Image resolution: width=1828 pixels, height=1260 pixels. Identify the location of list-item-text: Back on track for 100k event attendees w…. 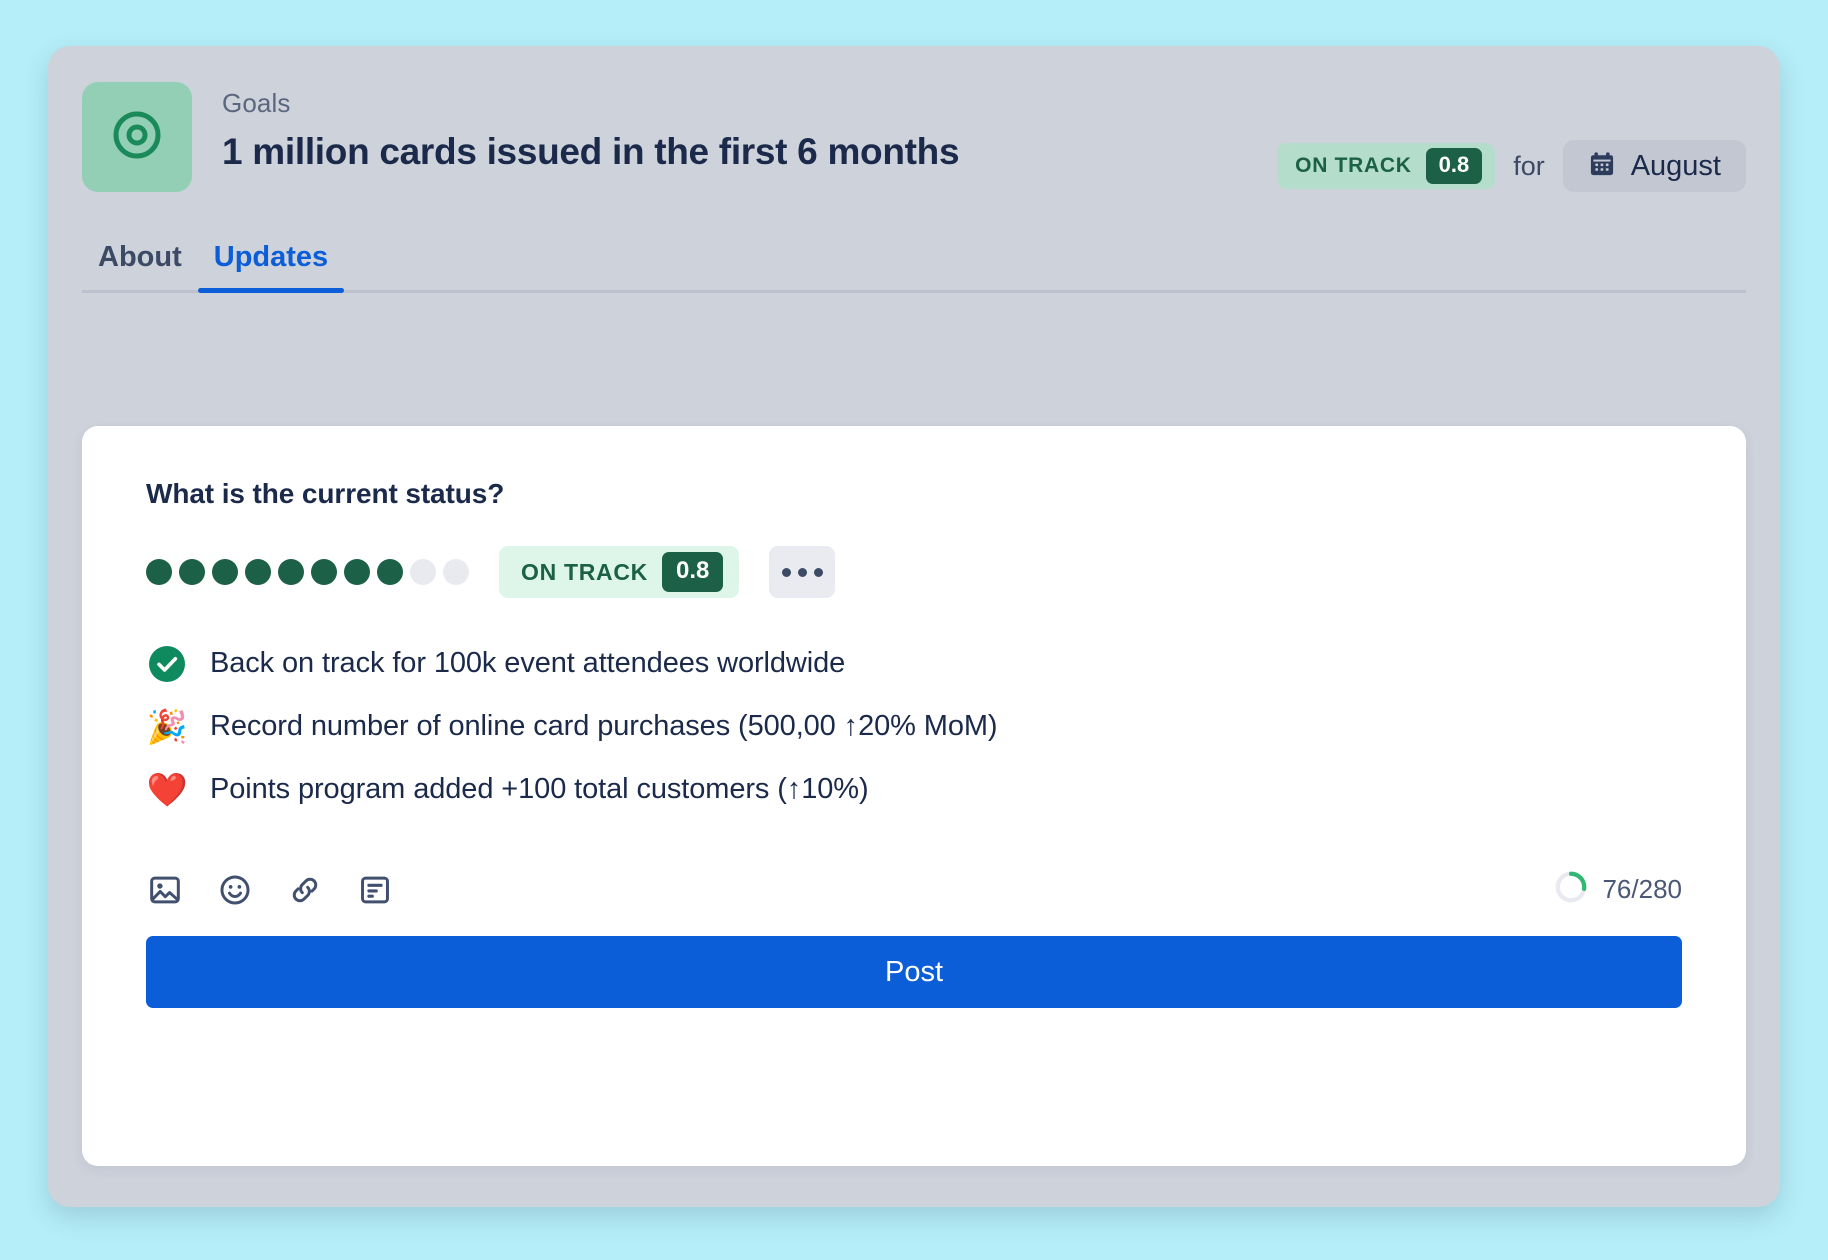
(528, 663).